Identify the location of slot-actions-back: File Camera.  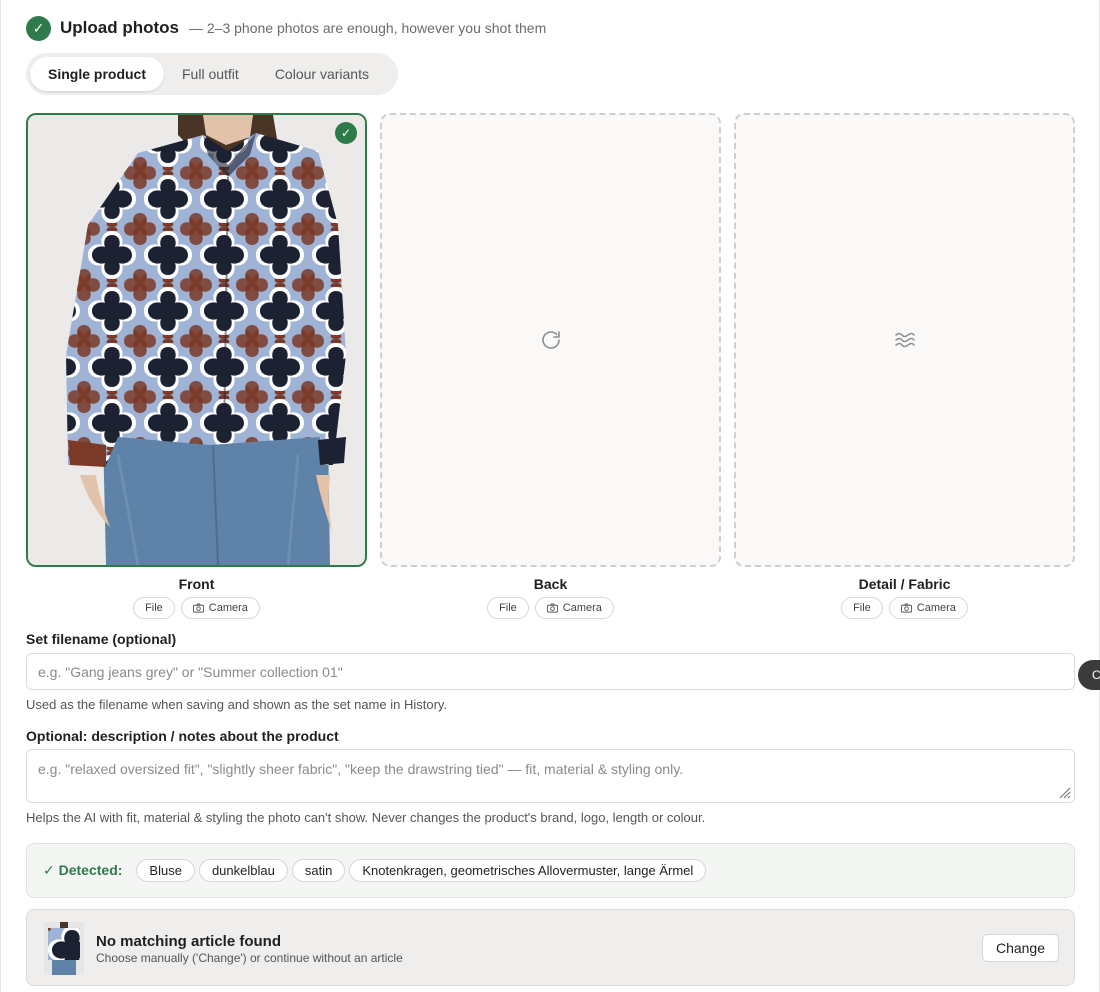
(550, 608).